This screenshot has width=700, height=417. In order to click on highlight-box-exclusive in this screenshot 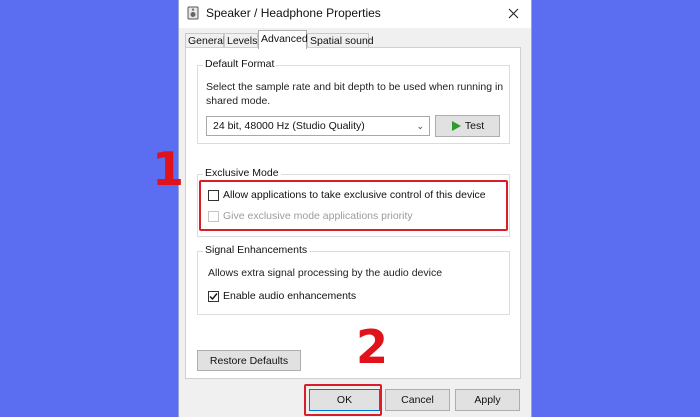, I will do `click(353, 205)`.